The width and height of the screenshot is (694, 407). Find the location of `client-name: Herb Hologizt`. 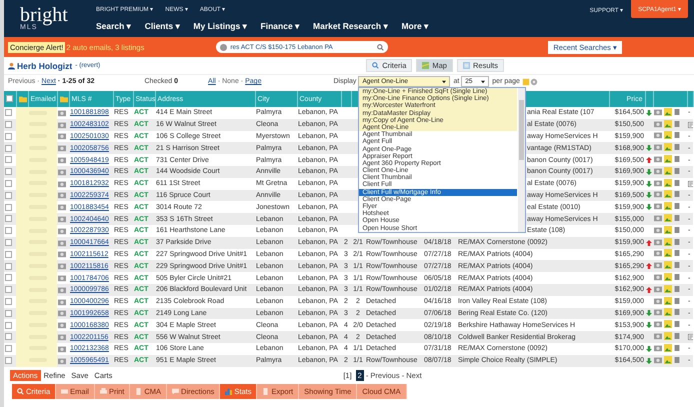

client-name: Herb Hologizt is located at coordinates (44, 65).